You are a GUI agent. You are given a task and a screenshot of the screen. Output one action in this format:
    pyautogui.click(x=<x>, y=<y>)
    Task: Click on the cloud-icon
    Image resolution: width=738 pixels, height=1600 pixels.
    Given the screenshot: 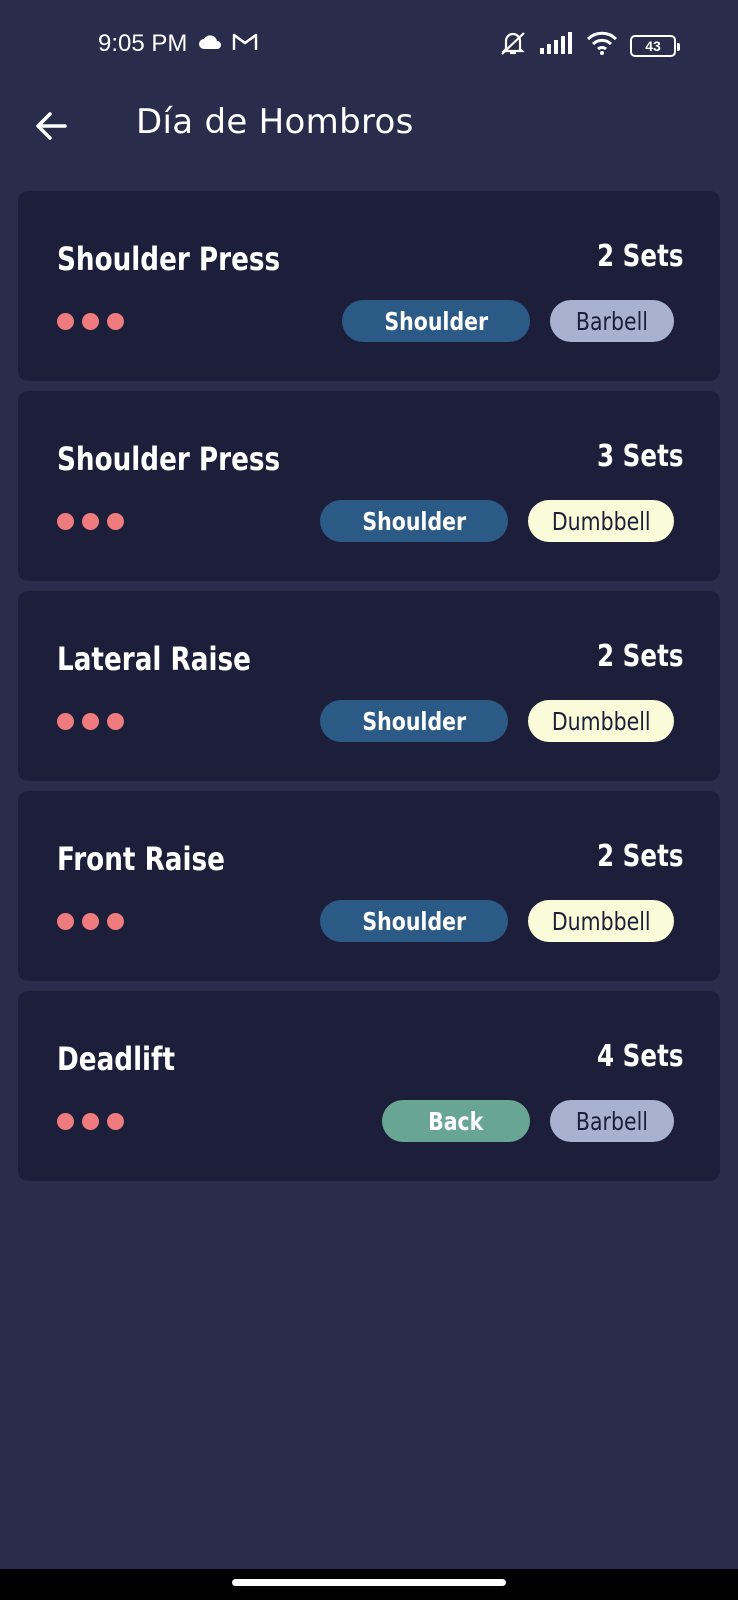 What is the action you would take?
    pyautogui.click(x=210, y=44)
    